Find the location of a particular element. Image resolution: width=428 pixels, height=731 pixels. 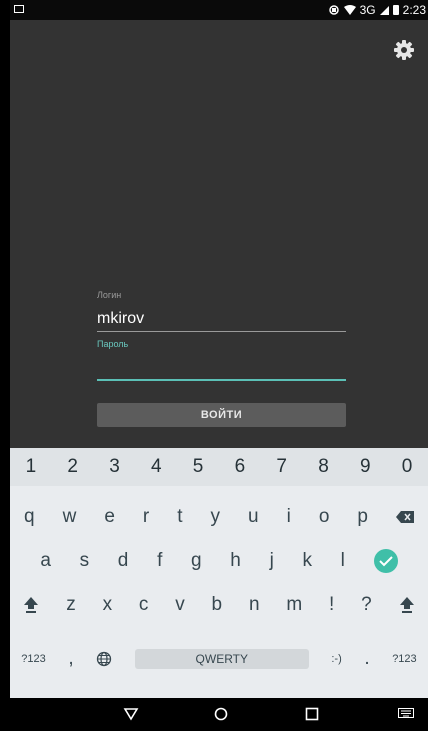

period-key: . is located at coordinates (366, 659).